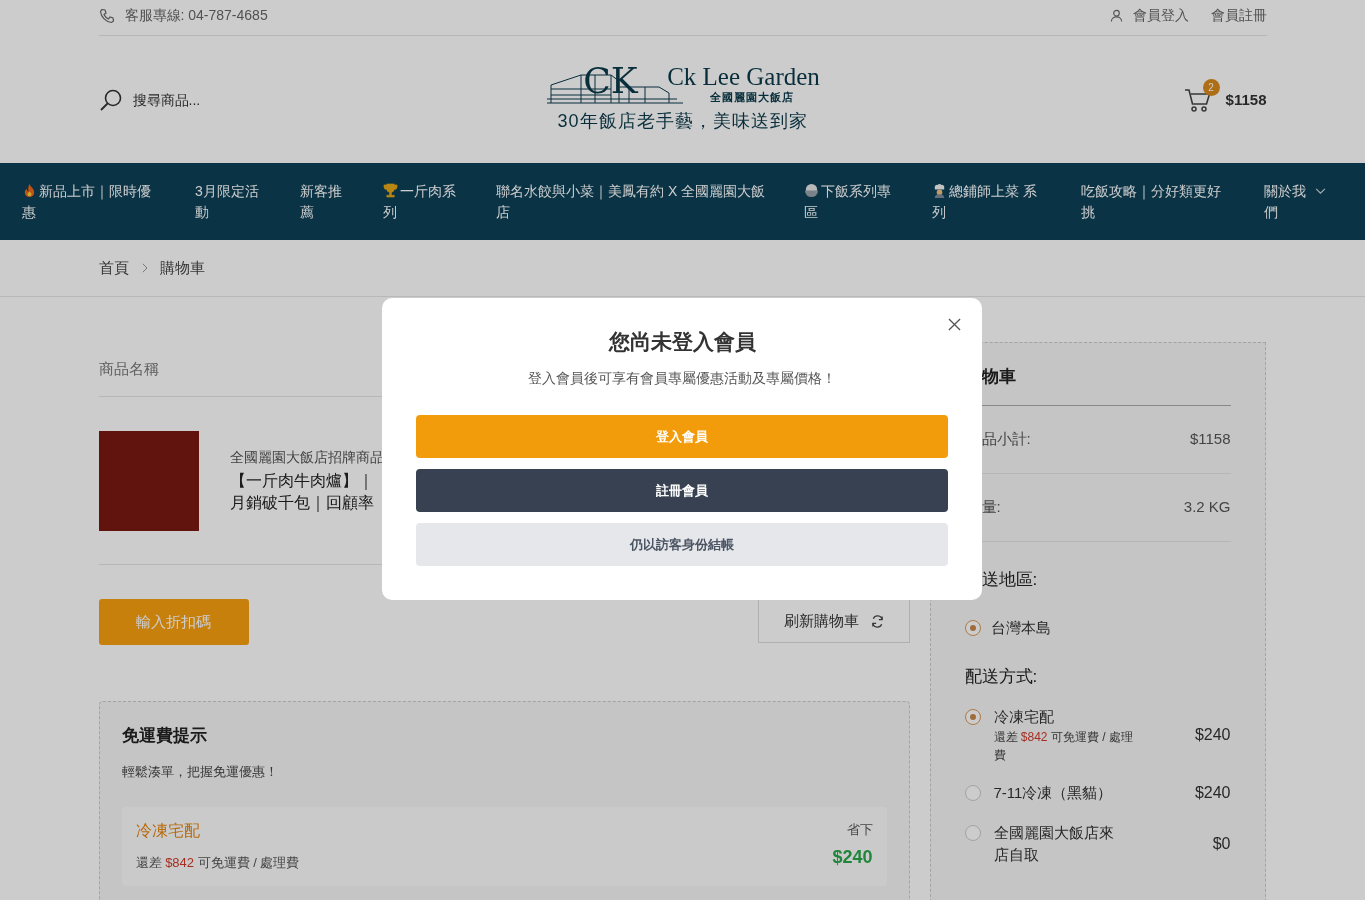  I want to click on logo-name: Ck Lee Garden, so click(743, 77).